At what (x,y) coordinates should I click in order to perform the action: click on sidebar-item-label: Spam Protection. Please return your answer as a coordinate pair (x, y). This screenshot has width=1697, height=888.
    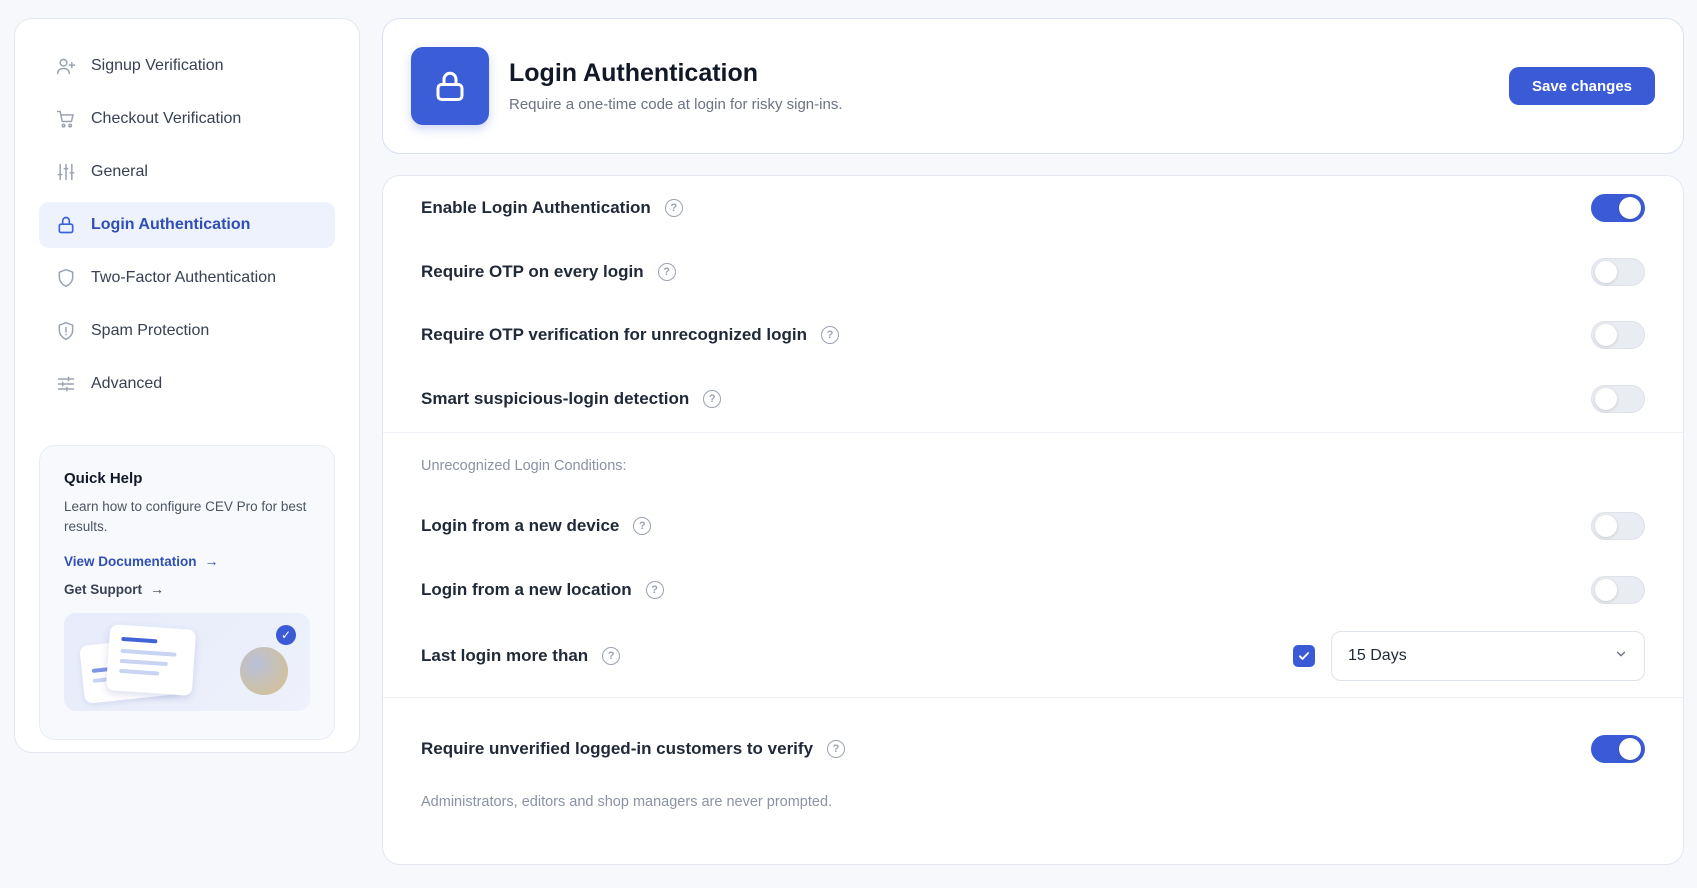
    Looking at the image, I should click on (150, 330).